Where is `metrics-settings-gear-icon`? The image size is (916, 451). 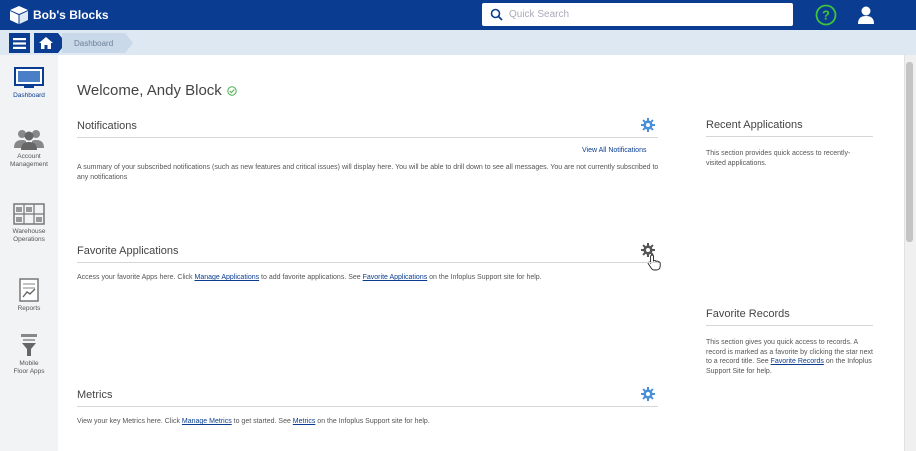
metrics-settings-gear-icon is located at coordinates (648, 394).